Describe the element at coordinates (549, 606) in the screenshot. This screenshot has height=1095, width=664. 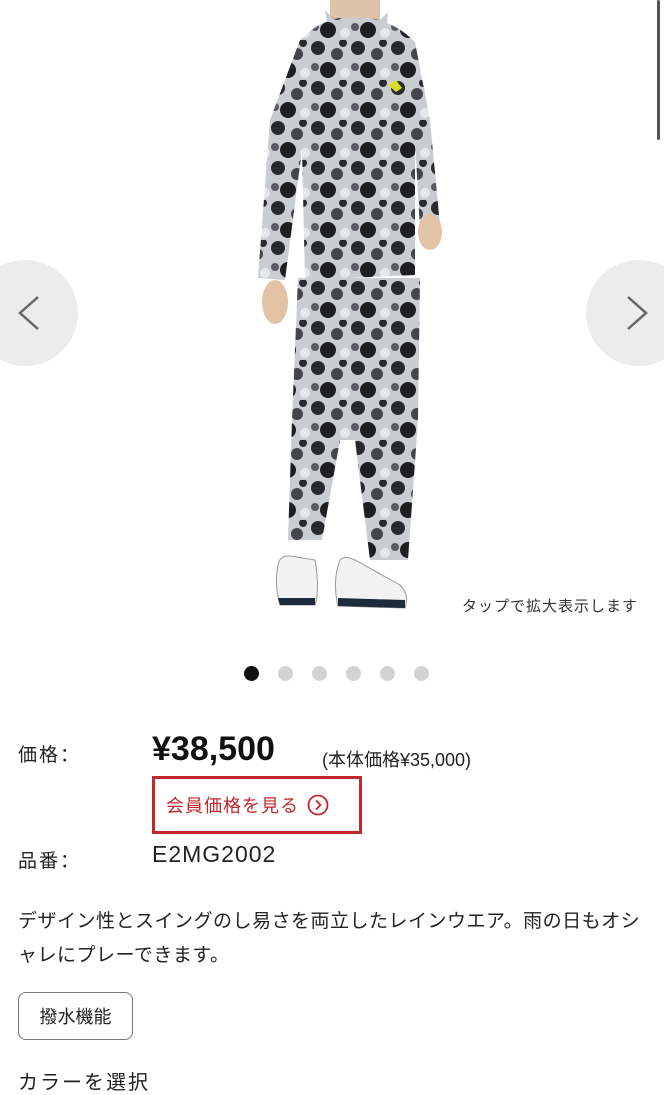
I see `zoom-hint: タップで拡大表示します` at that location.